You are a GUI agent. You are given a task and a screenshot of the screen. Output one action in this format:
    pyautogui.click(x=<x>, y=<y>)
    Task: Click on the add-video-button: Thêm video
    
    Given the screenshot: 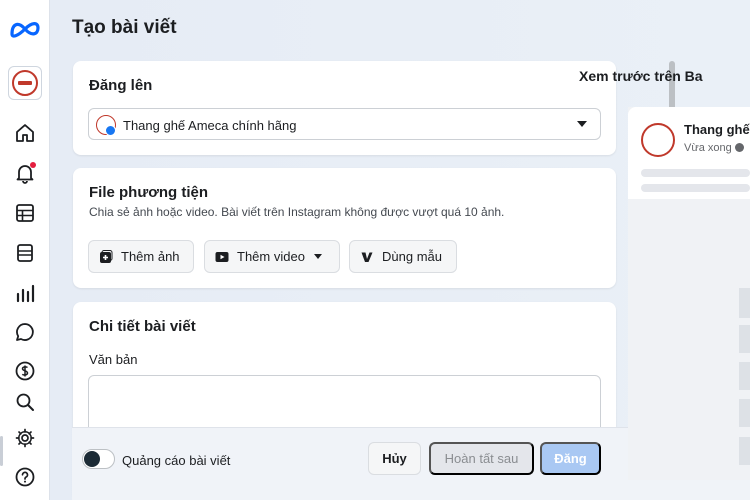 What is the action you would take?
    pyautogui.click(x=272, y=256)
    